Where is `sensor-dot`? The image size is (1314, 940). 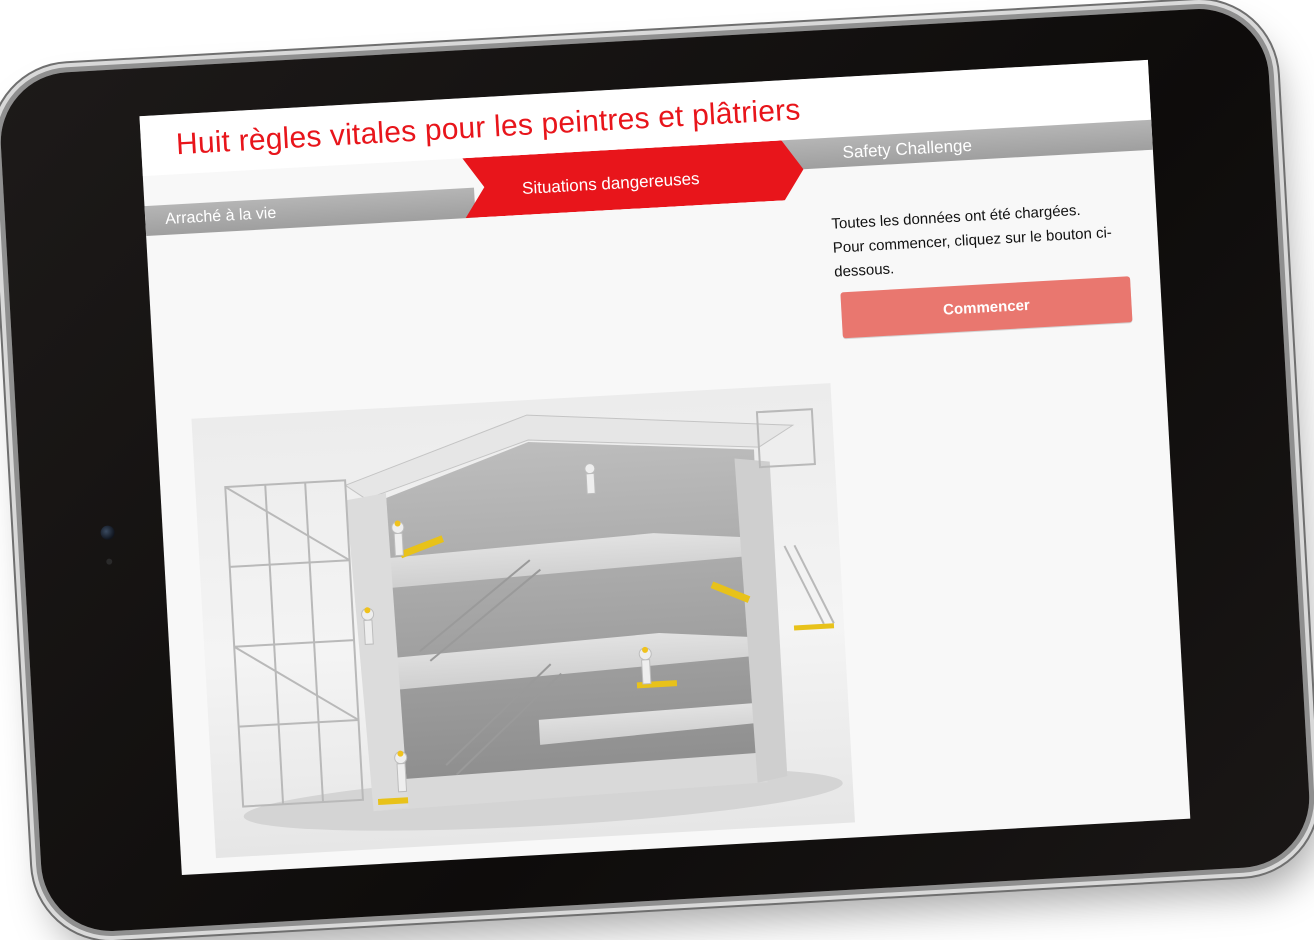 sensor-dot is located at coordinates (109, 561).